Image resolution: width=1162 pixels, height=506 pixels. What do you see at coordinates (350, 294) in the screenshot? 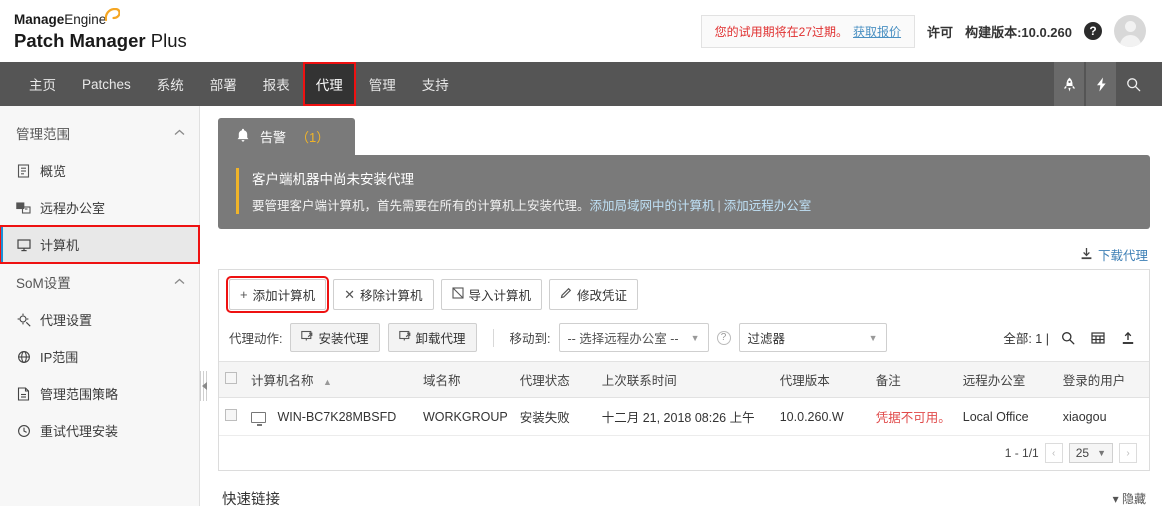
I see `close-icon: ✕` at bounding box center [350, 294].